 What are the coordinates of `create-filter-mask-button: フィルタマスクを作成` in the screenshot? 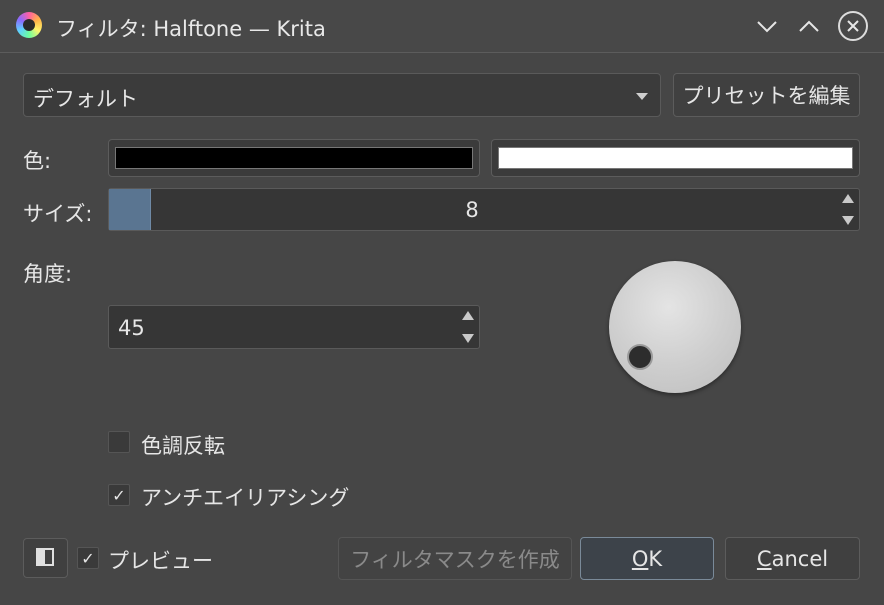 It's located at (455, 558).